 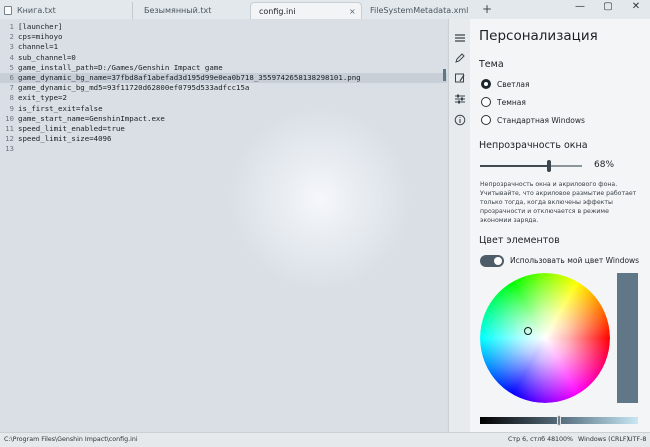 What do you see at coordinates (637, 439) in the screenshot?
I see `encoding: UTF-8` at bounding box center [637, 439].